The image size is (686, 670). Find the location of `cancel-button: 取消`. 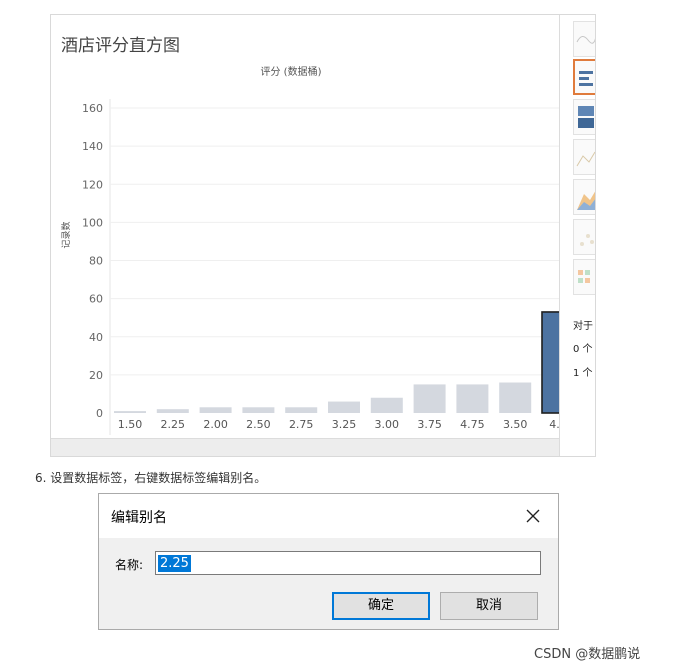

cancel-button: 取消 is located at coordinates (489, 606).